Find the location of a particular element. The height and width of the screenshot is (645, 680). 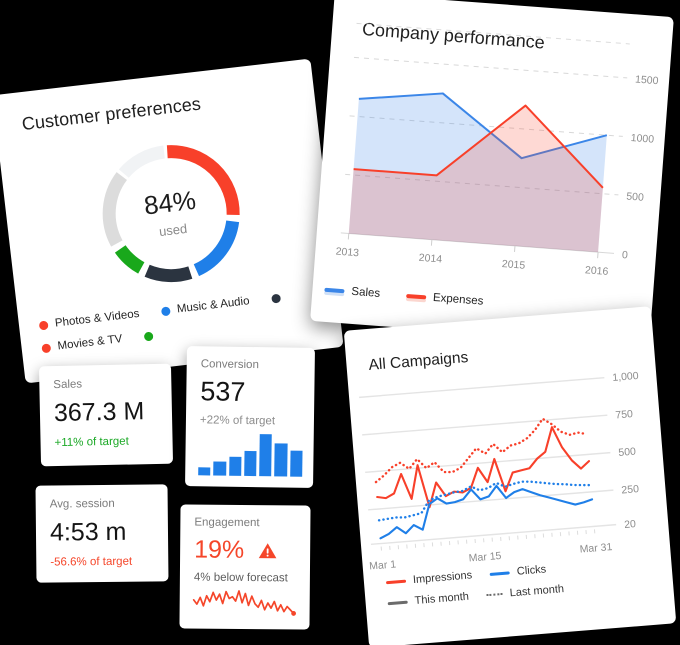

svg-text: Mar 31 is located at coordinates (596, 548).